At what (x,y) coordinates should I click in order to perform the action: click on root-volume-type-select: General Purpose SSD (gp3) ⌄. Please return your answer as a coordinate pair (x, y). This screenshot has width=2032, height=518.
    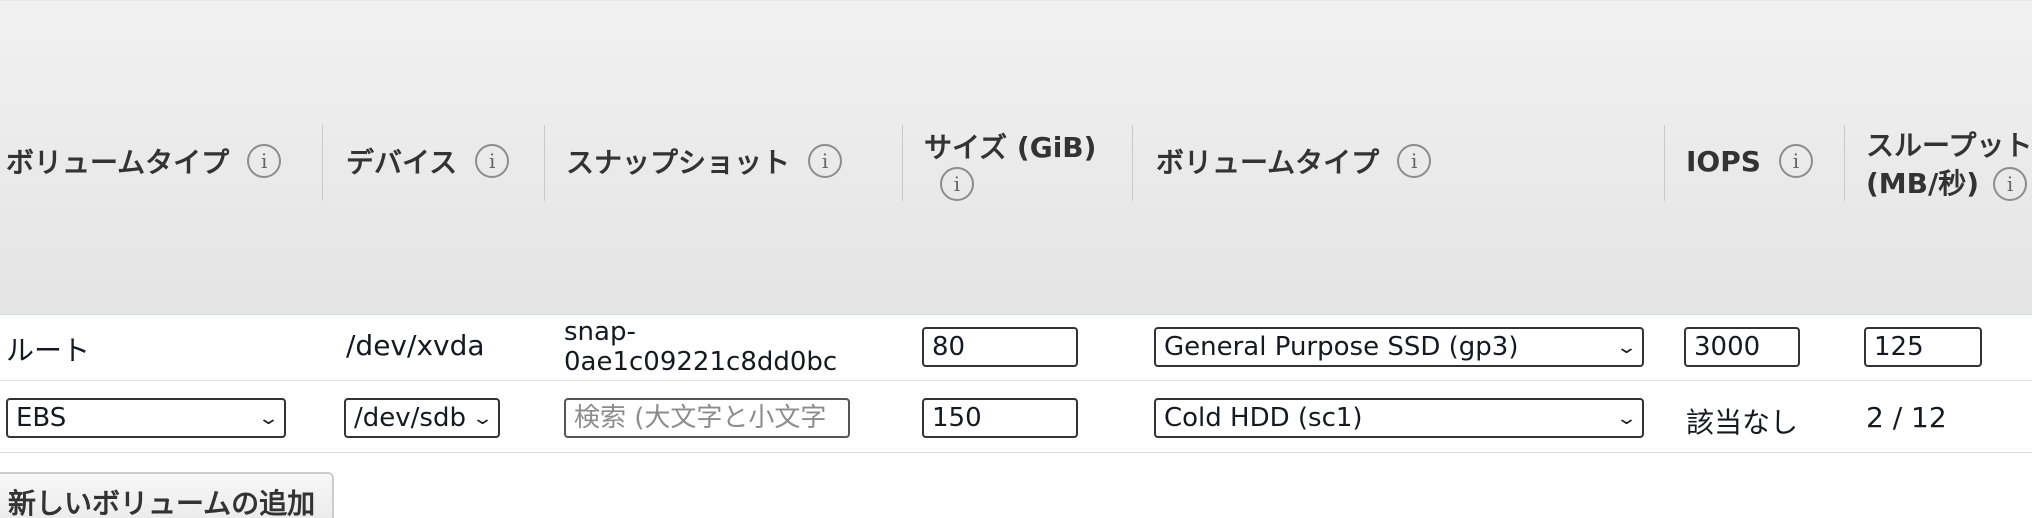
    Looking at the image, I should click on (1399, 347).